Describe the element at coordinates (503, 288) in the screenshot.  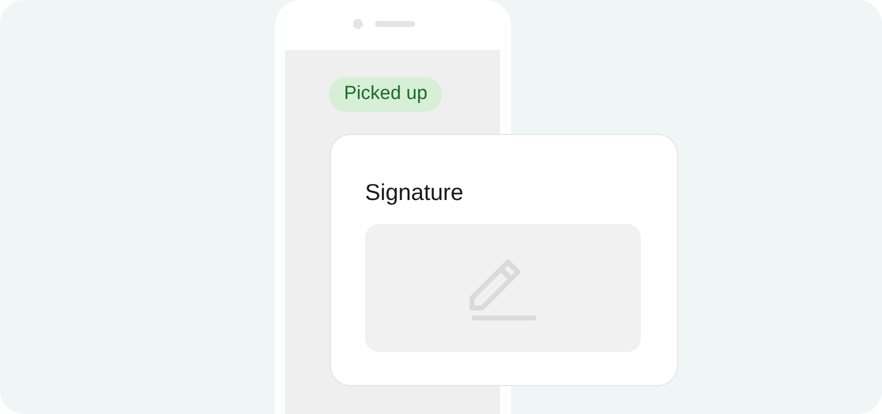
I see `signature-pad` at that location.